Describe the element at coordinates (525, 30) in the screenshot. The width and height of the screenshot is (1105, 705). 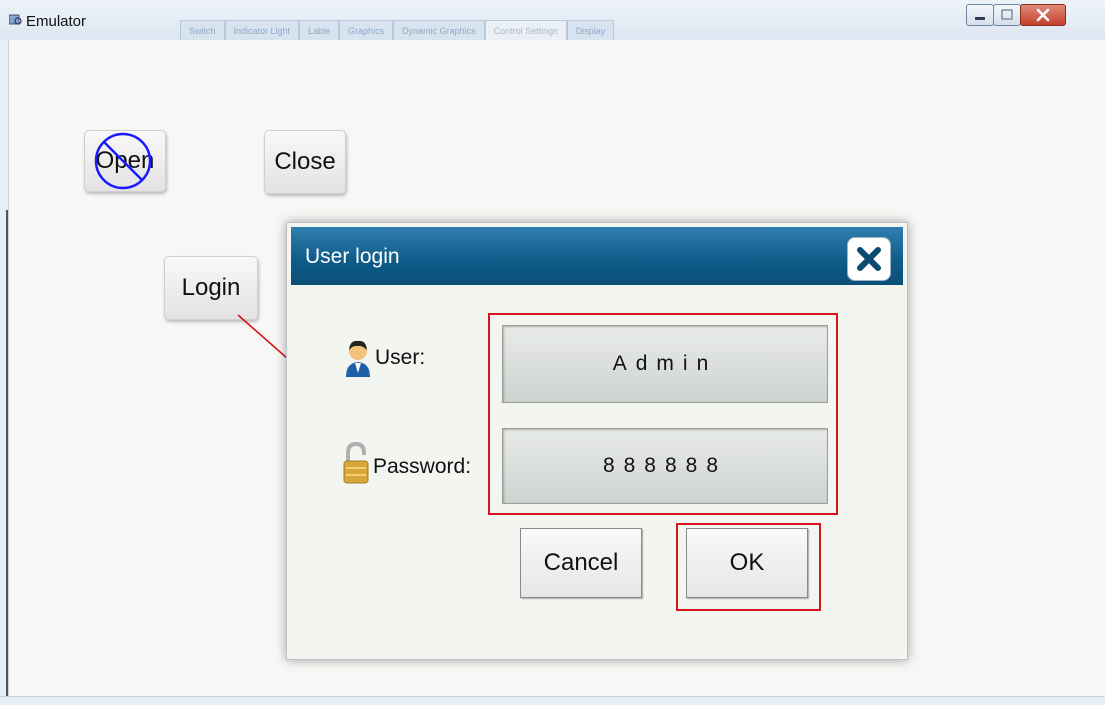
I see `tab-control-settings: Control Settings` at that location.